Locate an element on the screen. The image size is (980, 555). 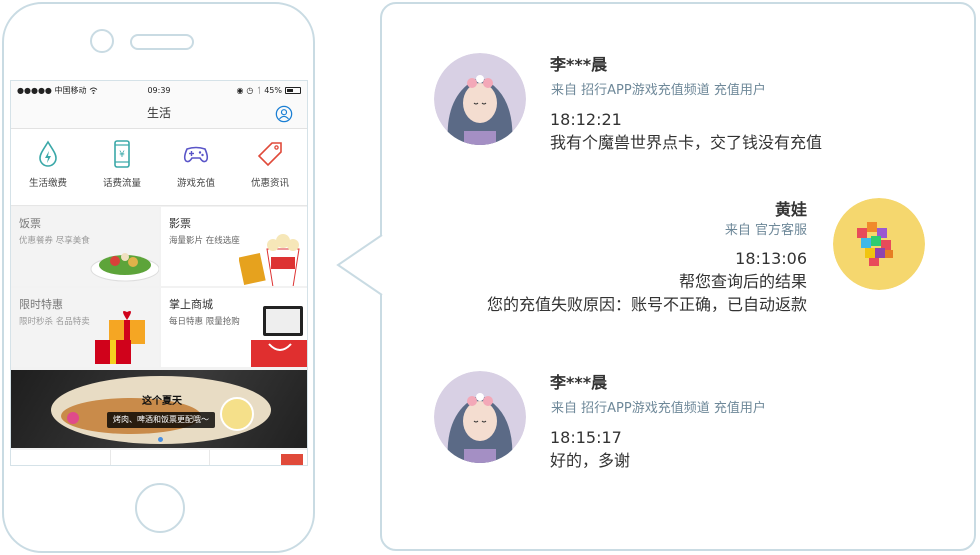
sender-name: 黄娃 is located at coordinates (790, 209).